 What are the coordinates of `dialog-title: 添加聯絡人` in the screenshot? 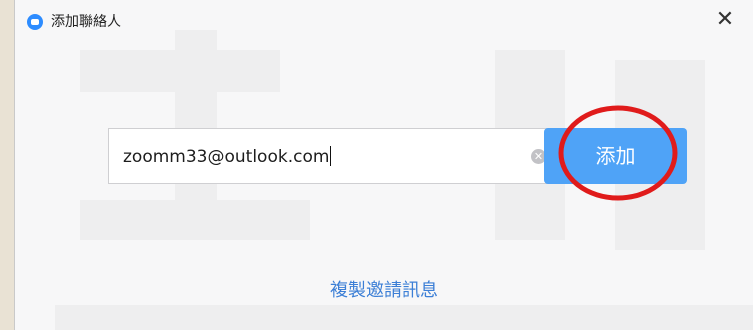 It's located at (86, 22).